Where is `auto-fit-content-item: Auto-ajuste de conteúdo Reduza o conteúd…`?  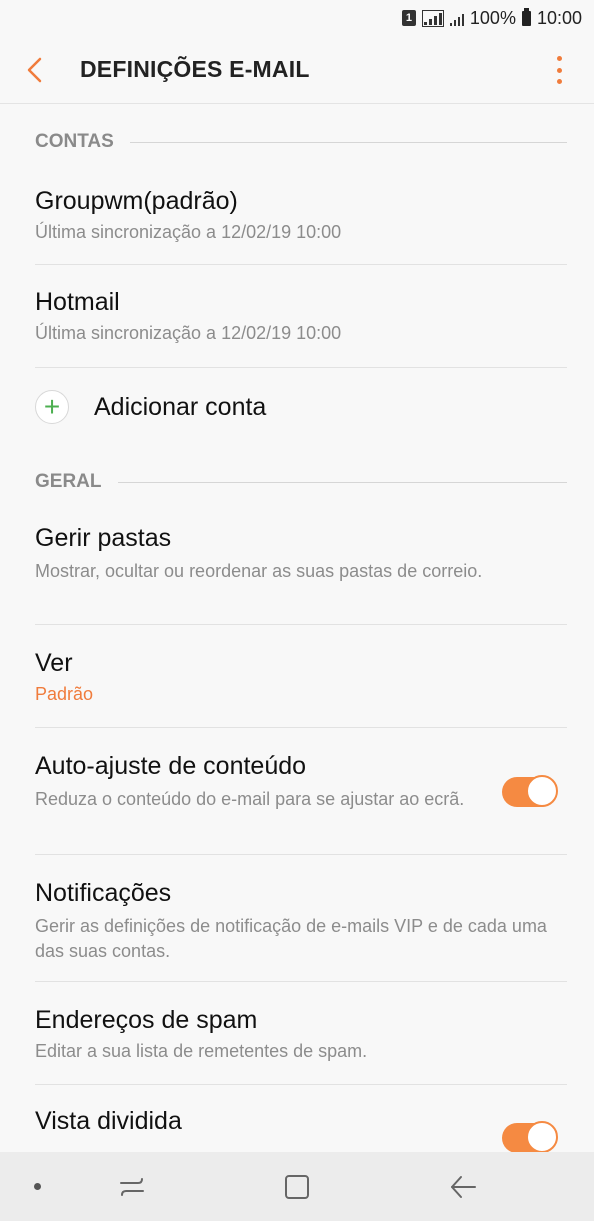
auto-fit-content-item: Auto-ajuste de conteúdo Reduza o conteúd… is located at coordinates (297, 791).